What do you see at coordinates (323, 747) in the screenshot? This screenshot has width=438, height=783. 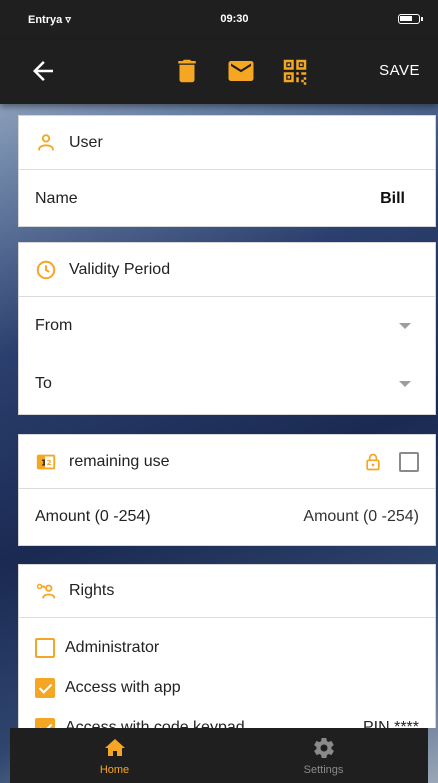 I see `gear-icon` at bounding box center [323, 747].